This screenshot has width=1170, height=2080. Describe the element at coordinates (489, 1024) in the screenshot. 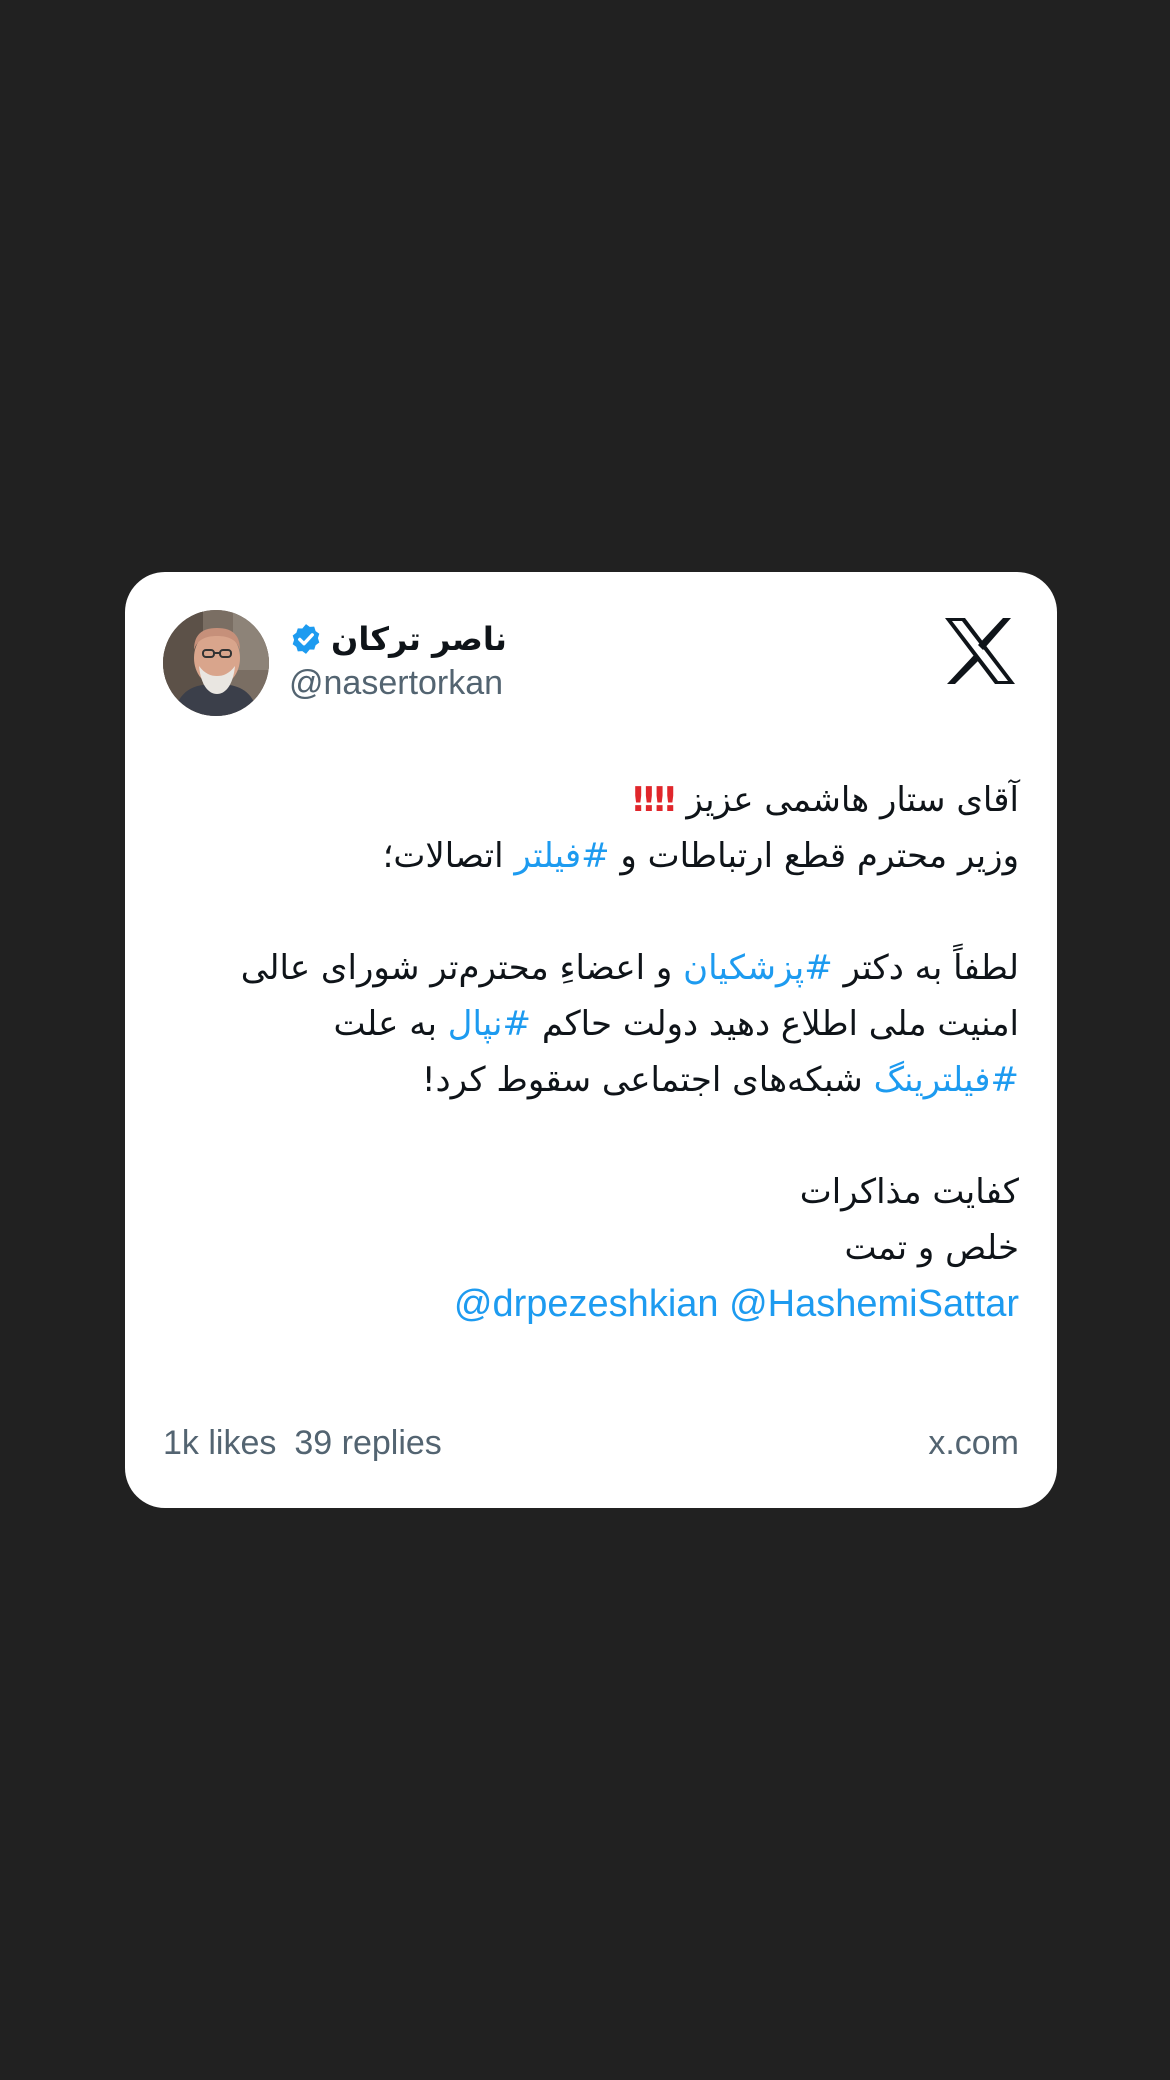

I see `hashtag-nepal-link: #نپال` at that location.